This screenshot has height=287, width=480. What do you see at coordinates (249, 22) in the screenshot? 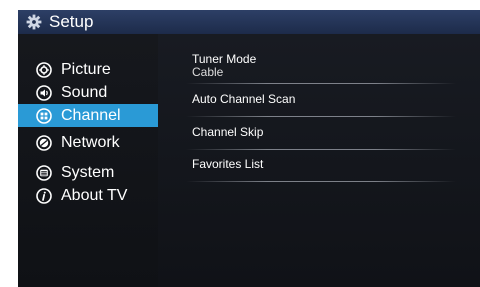
I see `title-bar: Setup` at bounding box center [249, 22].